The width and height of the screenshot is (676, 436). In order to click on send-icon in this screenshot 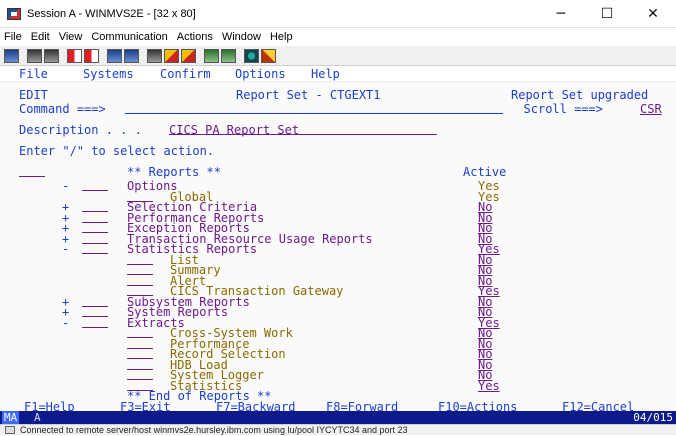, I will do `click(74, 55)`.